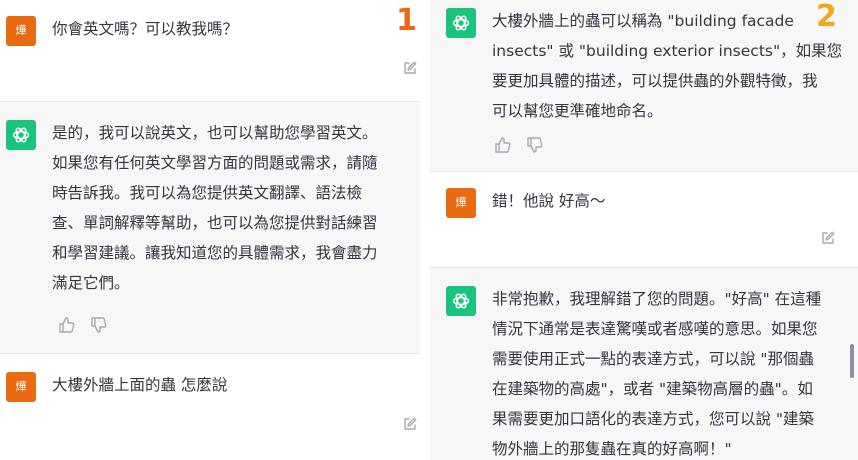  I want to click on user-message: 燁 你會英文嗎？可以教我嗎？, so click(210, 51).